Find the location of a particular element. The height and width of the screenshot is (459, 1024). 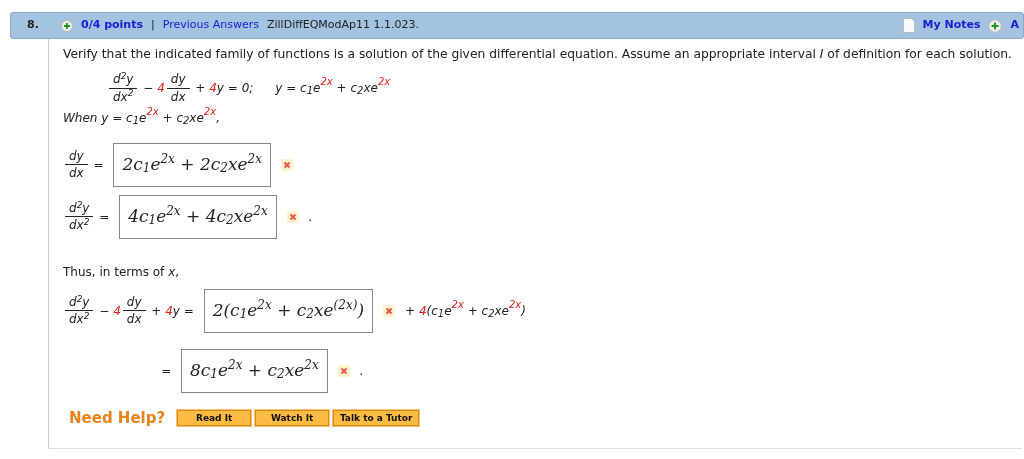

help-button: Watch It is located at coordinates (292, 418).